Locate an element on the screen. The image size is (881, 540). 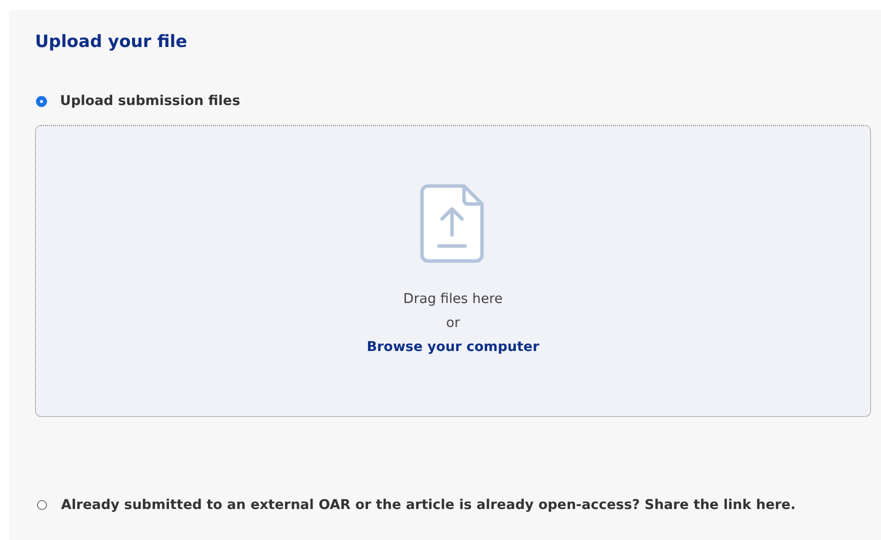
drop-hint: Drag files here is located at coordinates (453, 299).